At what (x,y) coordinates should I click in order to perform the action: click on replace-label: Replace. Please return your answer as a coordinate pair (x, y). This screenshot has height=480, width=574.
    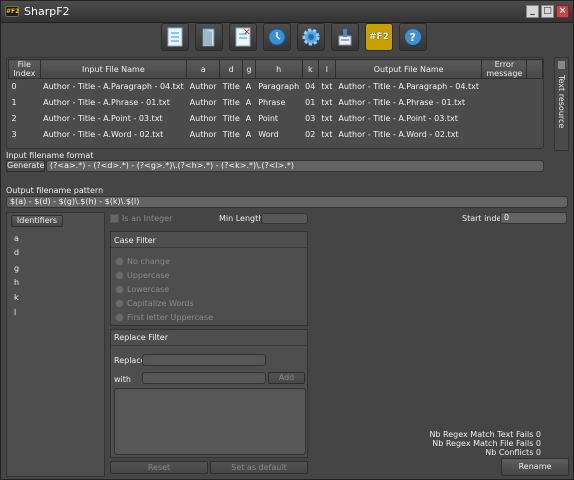
    Looking at the image, I should click on (130, 360).